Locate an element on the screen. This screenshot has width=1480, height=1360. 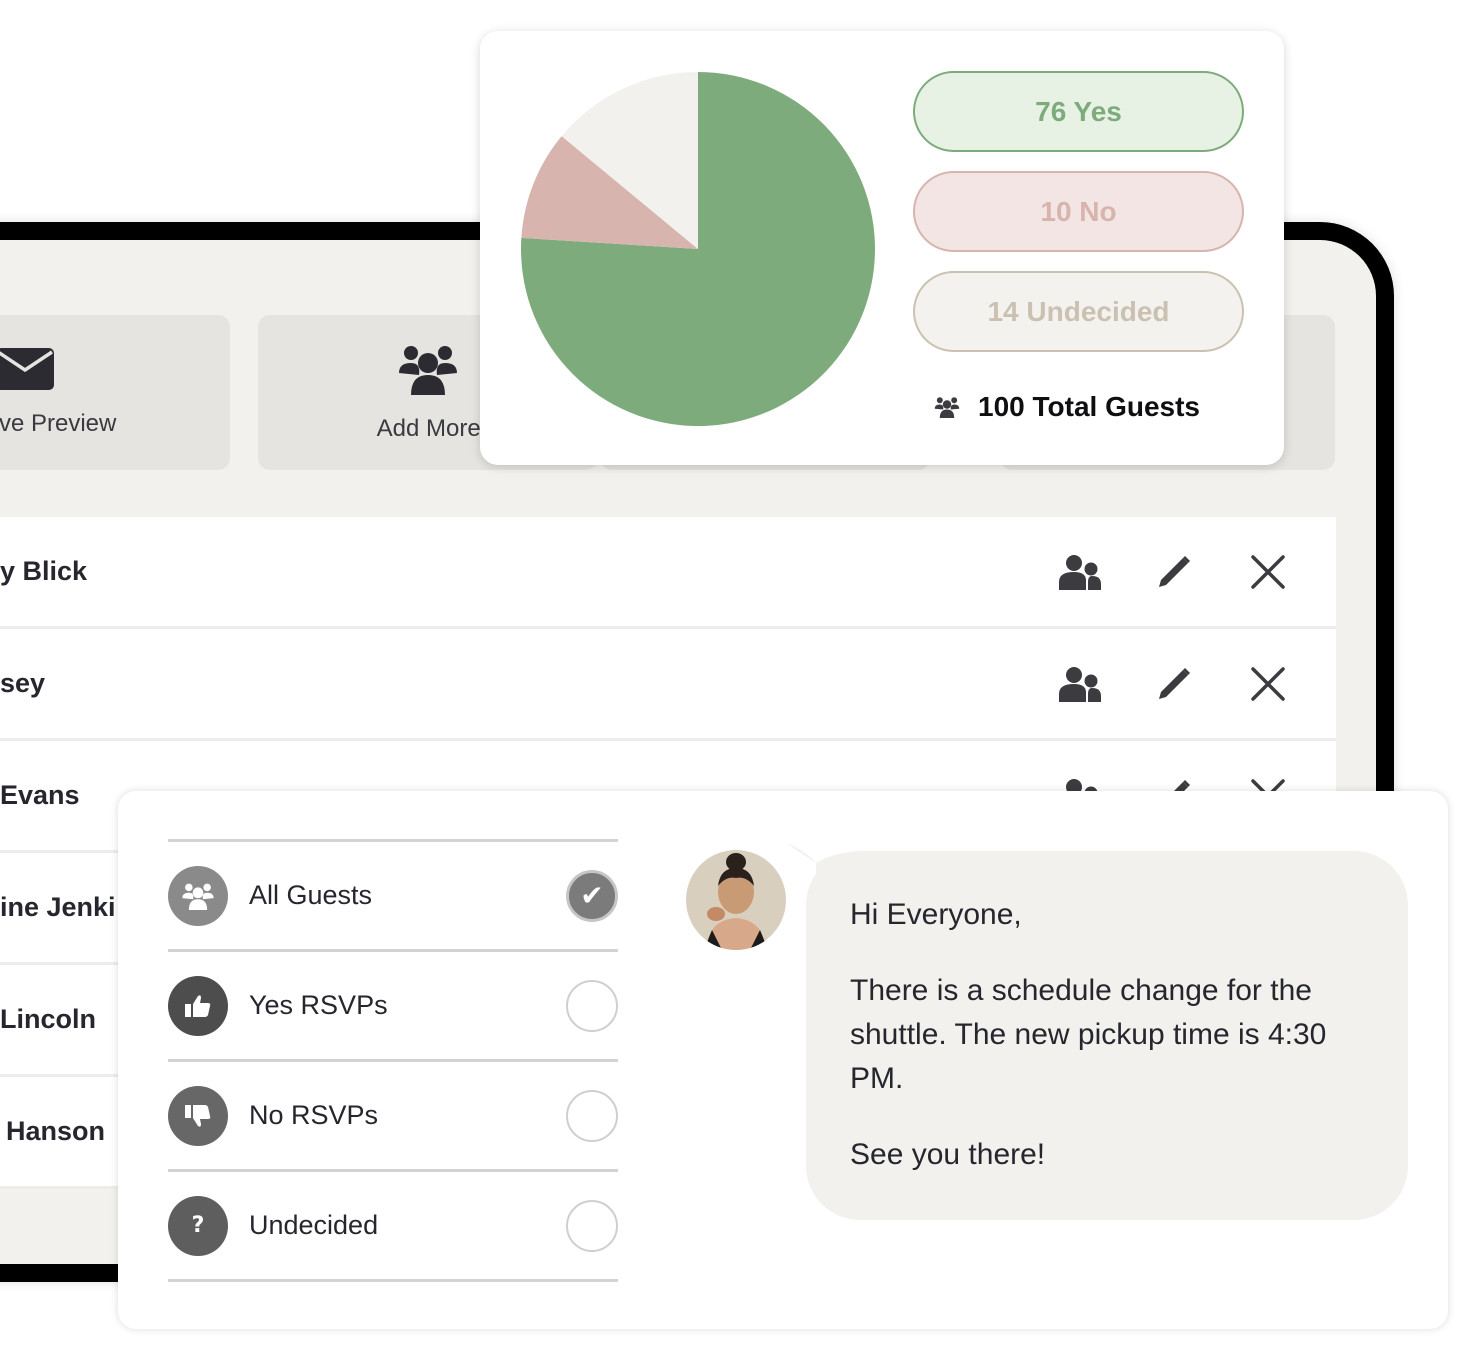
yes-count-label: 76 Yes is located at coordinates (1078, 111).